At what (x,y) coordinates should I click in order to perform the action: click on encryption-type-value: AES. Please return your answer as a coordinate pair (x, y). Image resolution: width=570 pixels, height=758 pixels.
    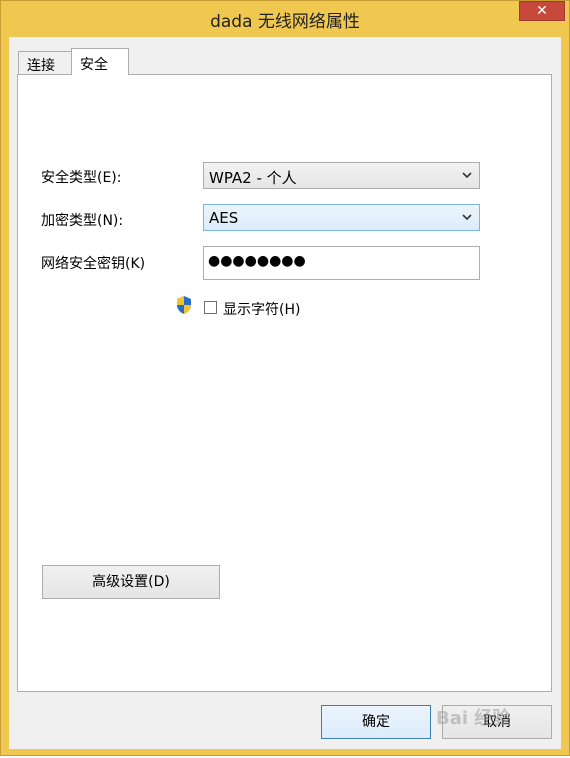
    Looking at the image, I should click on (224, 218).